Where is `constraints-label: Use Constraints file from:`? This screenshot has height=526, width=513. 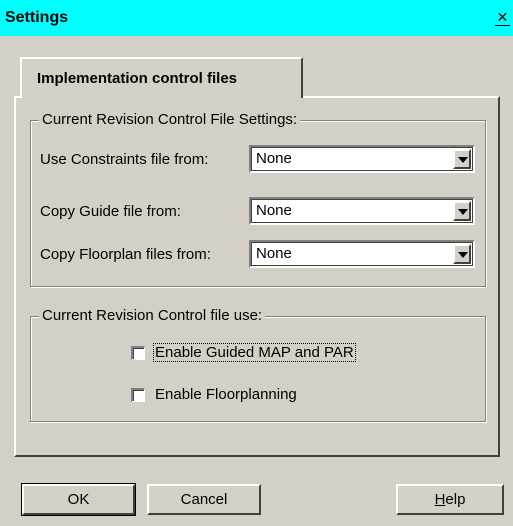 constraints-label: Use Constraints file from: is located at coordinates (124, 159).